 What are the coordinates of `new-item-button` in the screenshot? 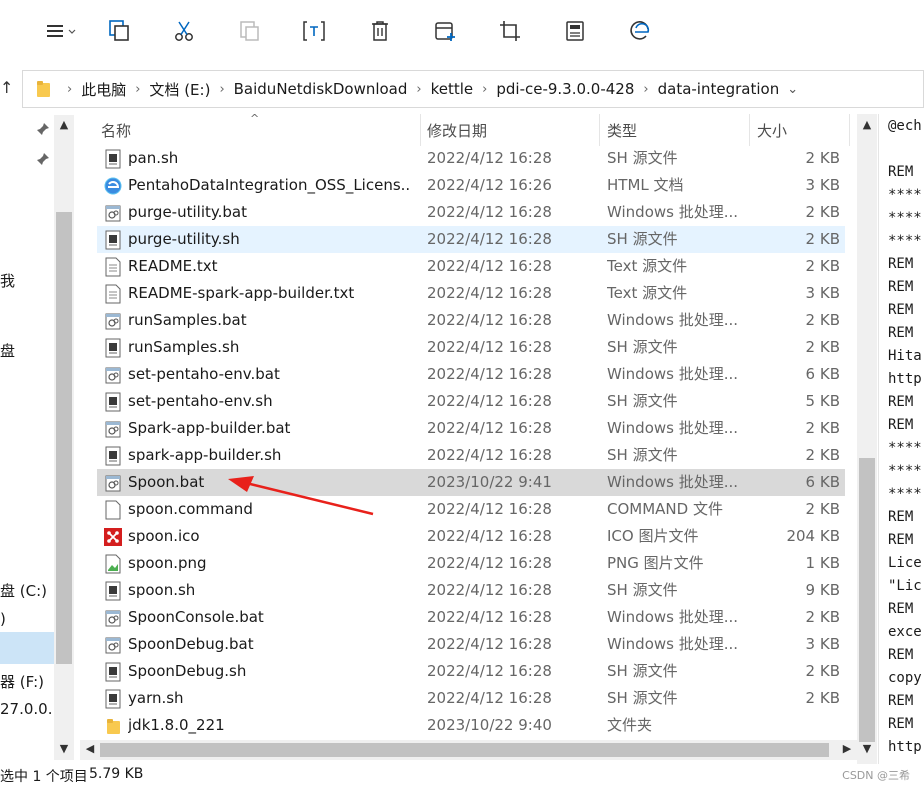 It's located at (445, 31).